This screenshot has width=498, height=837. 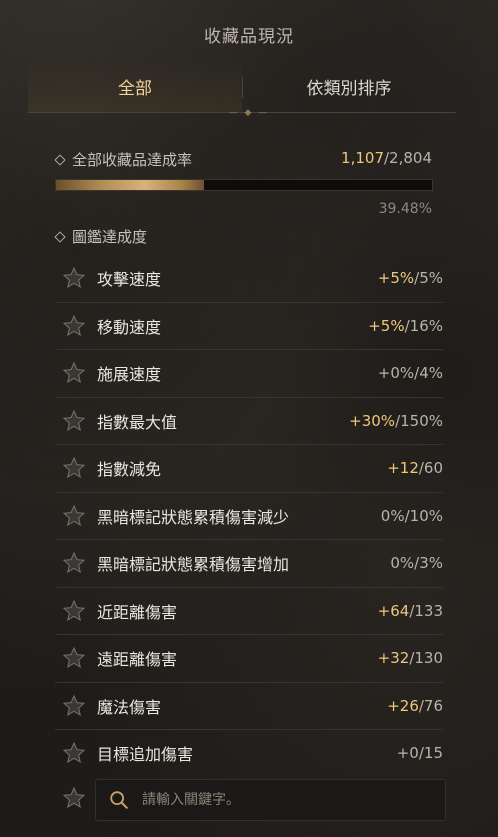 What do you see at coordinates (132, 160) in the screenshot?
I see `total-collection-label: 全部收藏品達成率` at bounding box center [132, 160].